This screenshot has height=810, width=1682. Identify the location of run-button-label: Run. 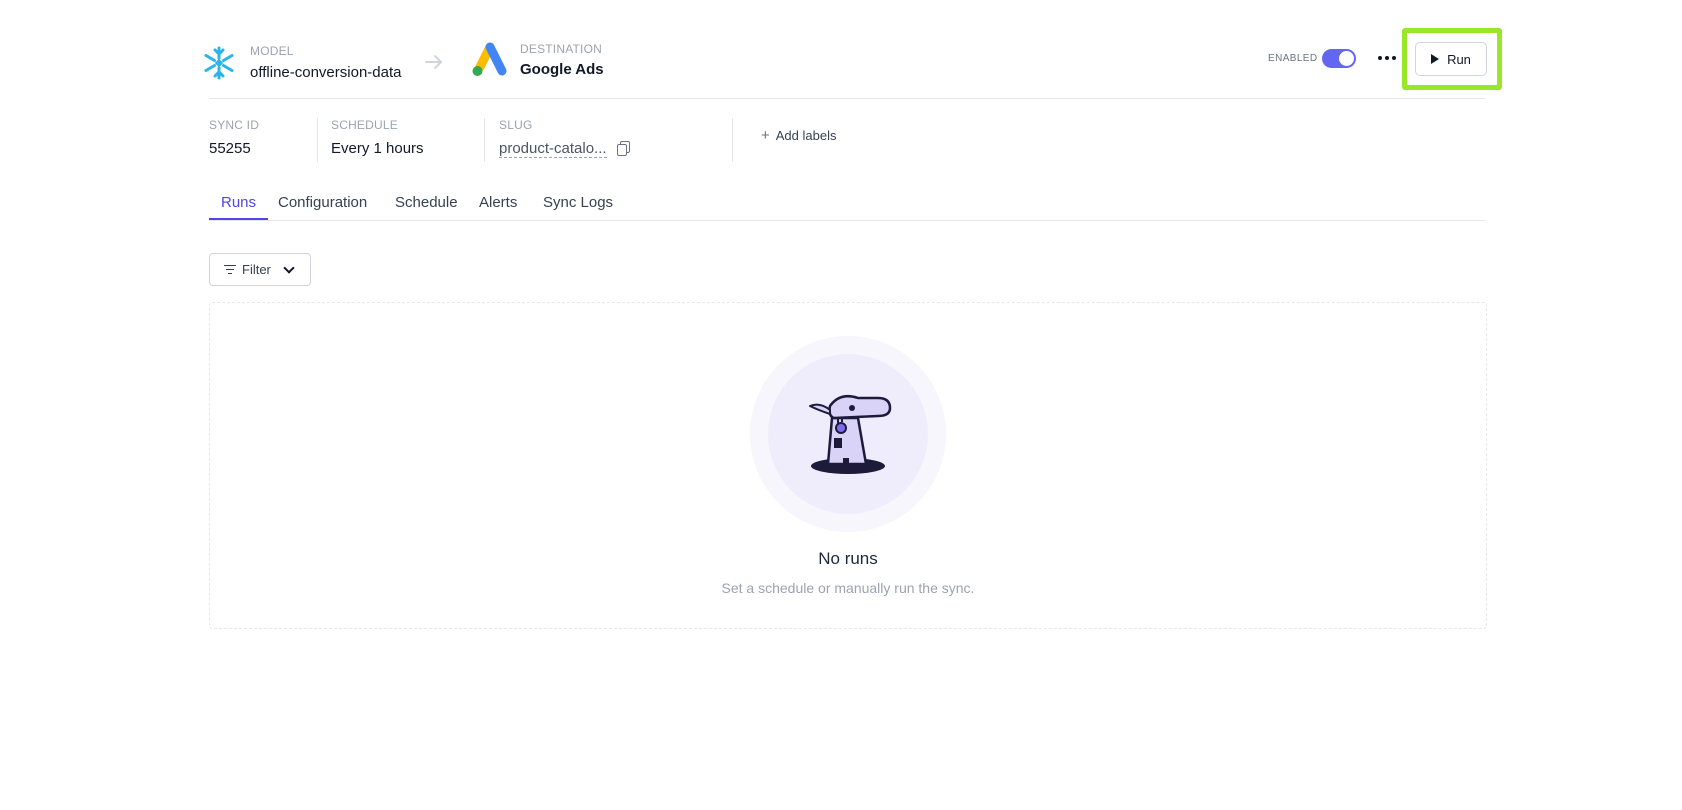
(1459, 59).